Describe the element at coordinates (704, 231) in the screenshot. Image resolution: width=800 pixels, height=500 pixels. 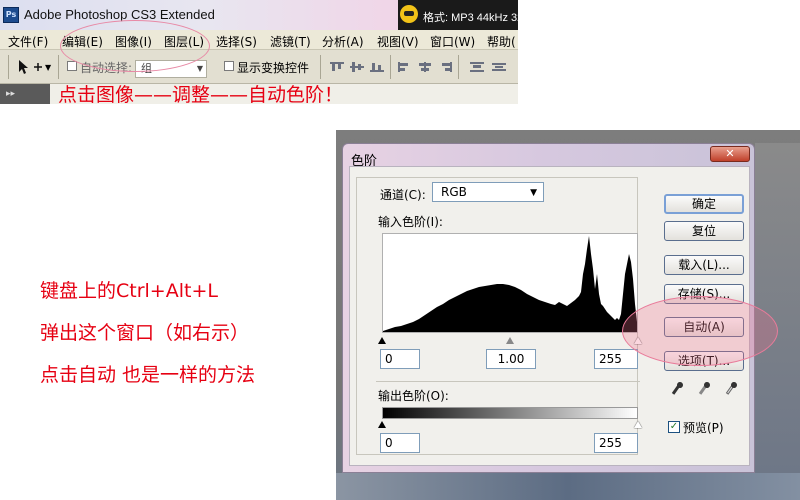
I see `reset-button: 复位` at that location.